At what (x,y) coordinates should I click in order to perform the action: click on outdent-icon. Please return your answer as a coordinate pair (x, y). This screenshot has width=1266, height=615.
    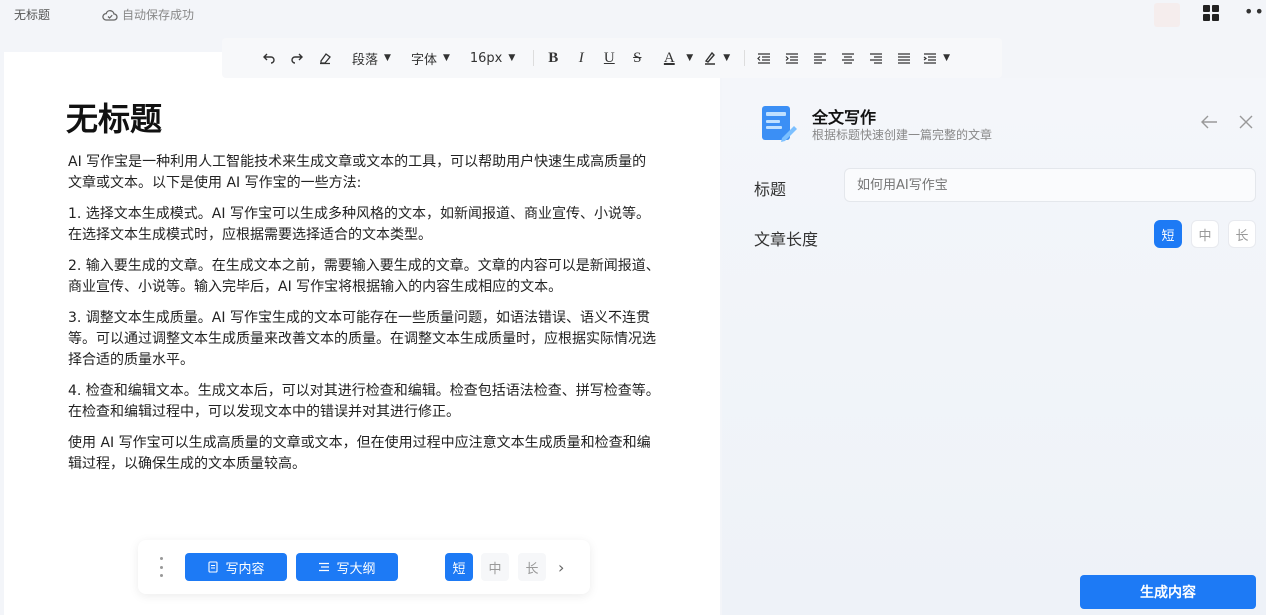
    Looking at the image, I should click on (764, 58).